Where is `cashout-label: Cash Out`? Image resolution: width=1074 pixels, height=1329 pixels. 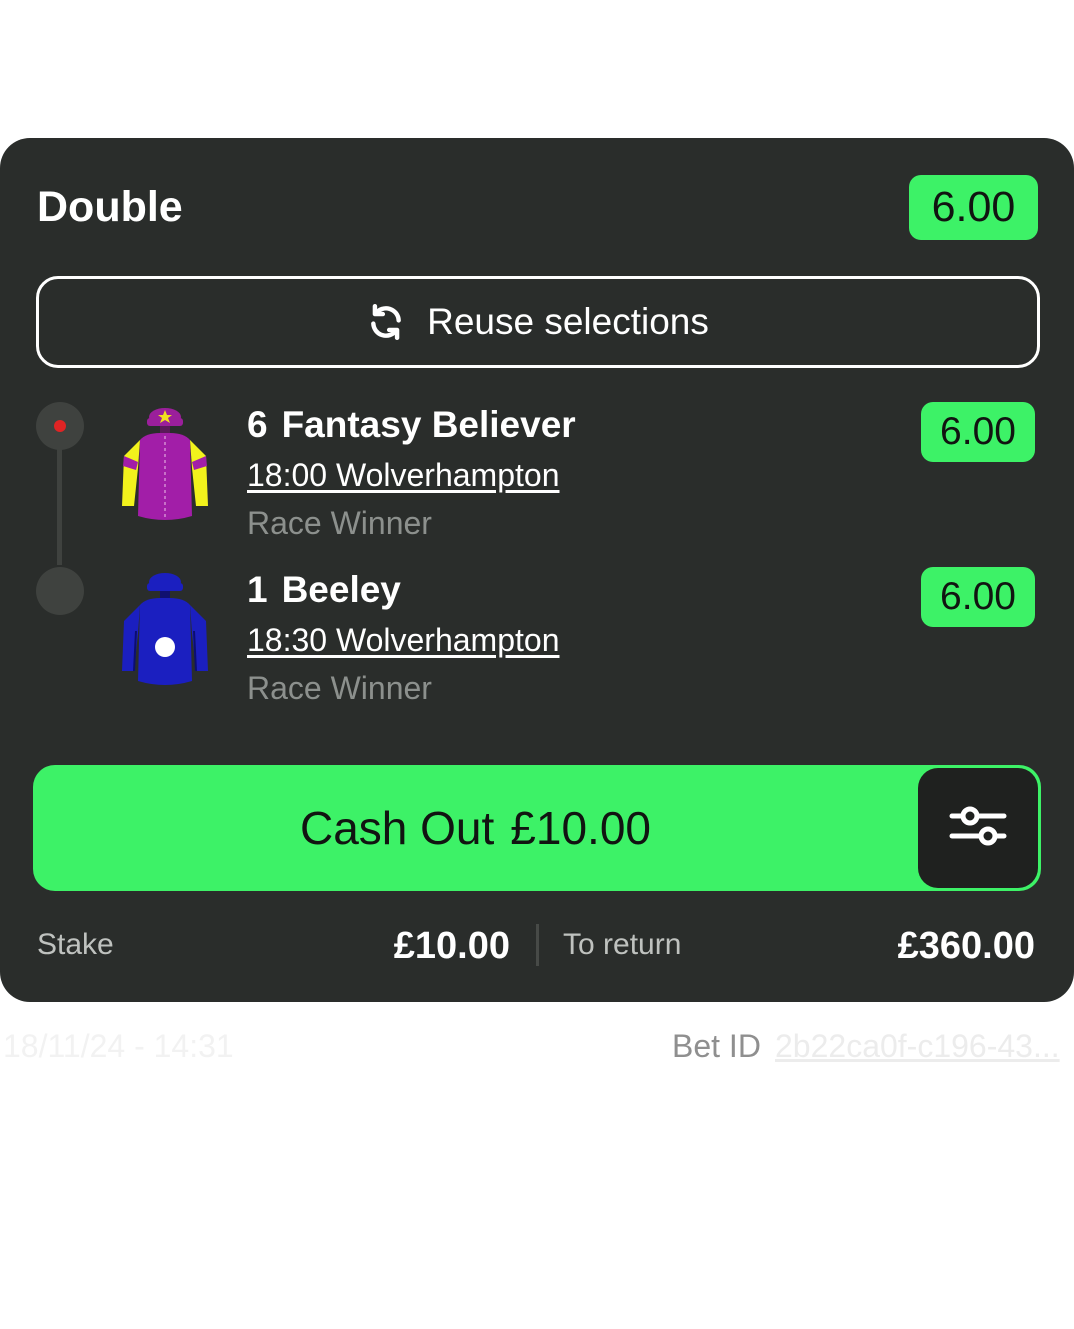
cashout-label: Cash Out is located at coordinates (397, 828).